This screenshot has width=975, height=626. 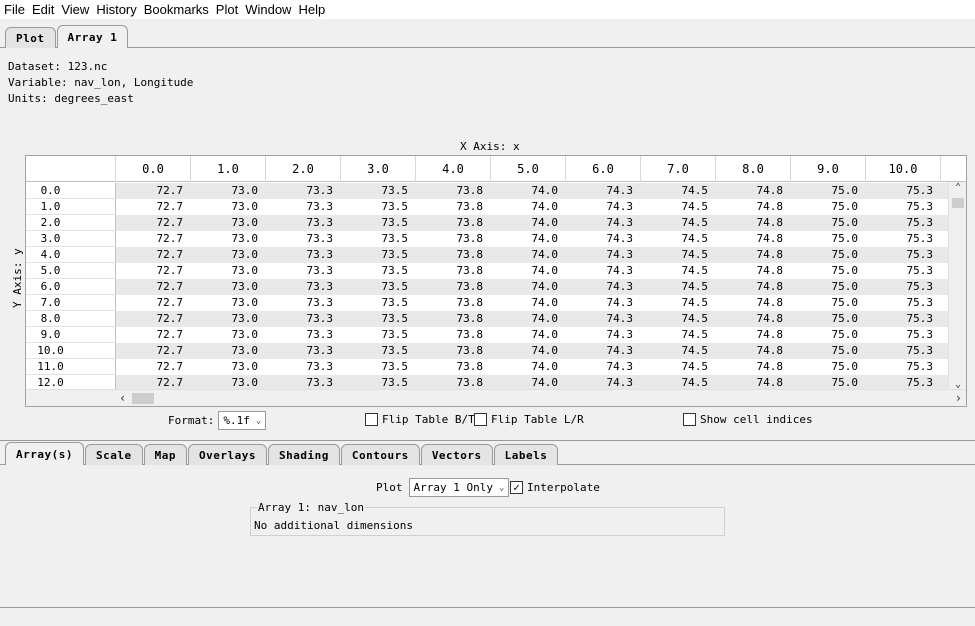 What do you see at coordinates (689, 419) in the screenshot?
I see `show-indices-checkbox` at bounding box center [689, 419].